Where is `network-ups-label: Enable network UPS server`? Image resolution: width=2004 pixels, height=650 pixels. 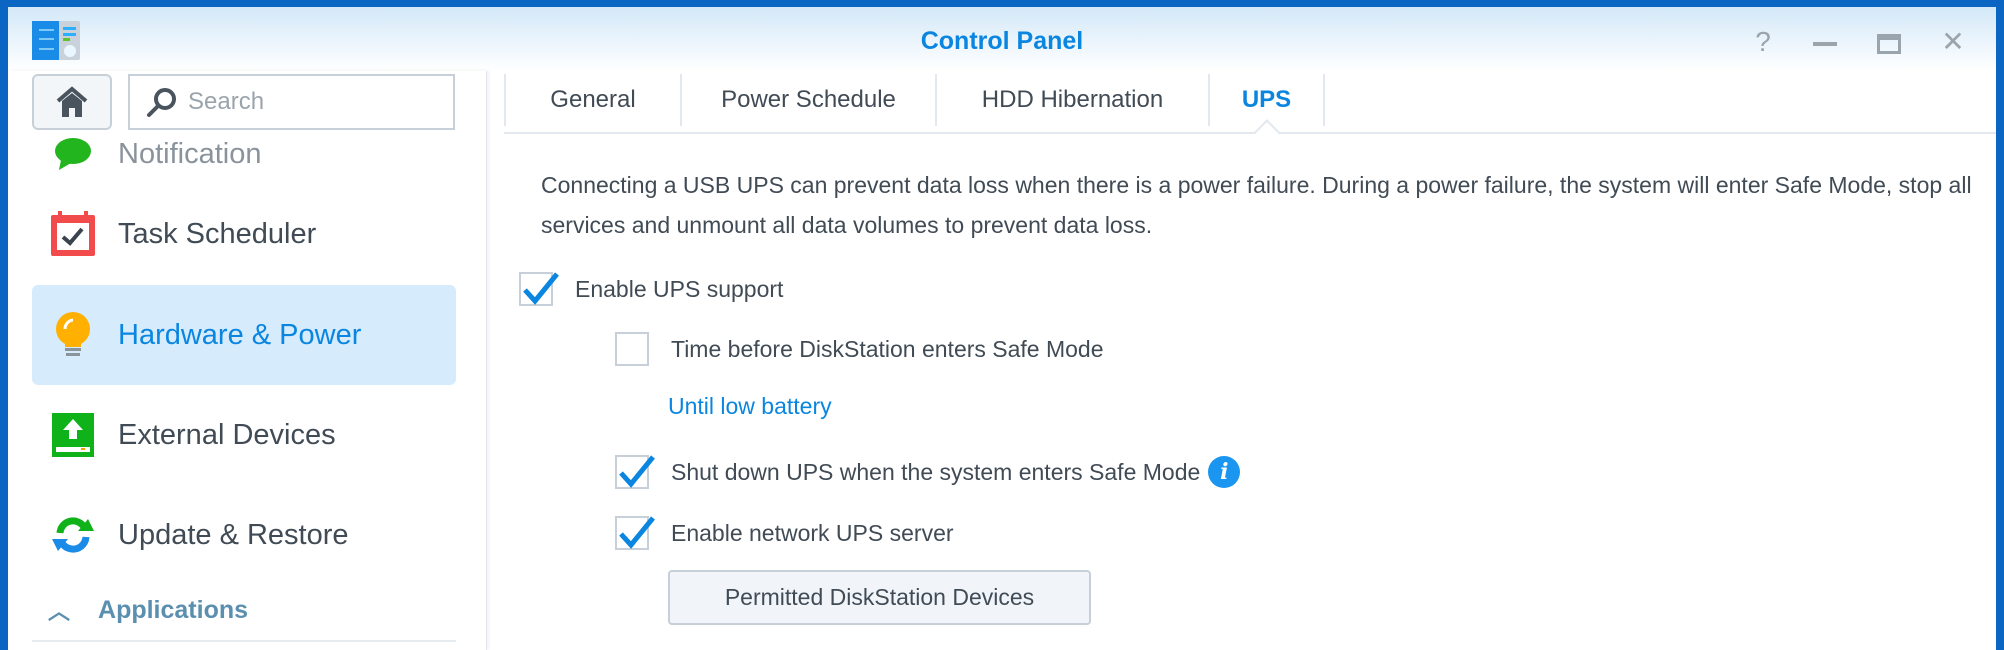 network-ups-label: Enable network UPS server is located at coordinates (812, 532).